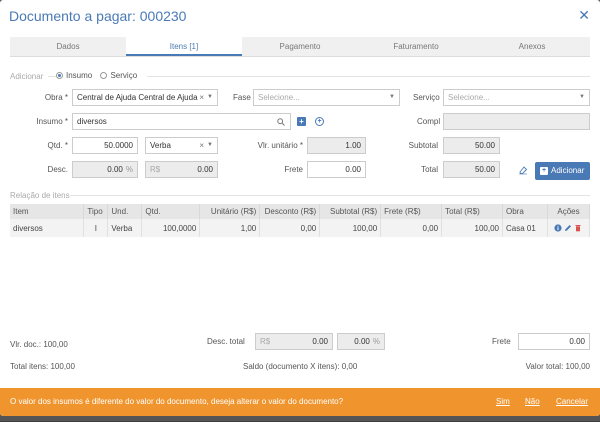 This screenshot has height=422, width=600. Describe the element at coordinates (47, 228) in the screenshot. I see `cell-item: diversos` at that location.